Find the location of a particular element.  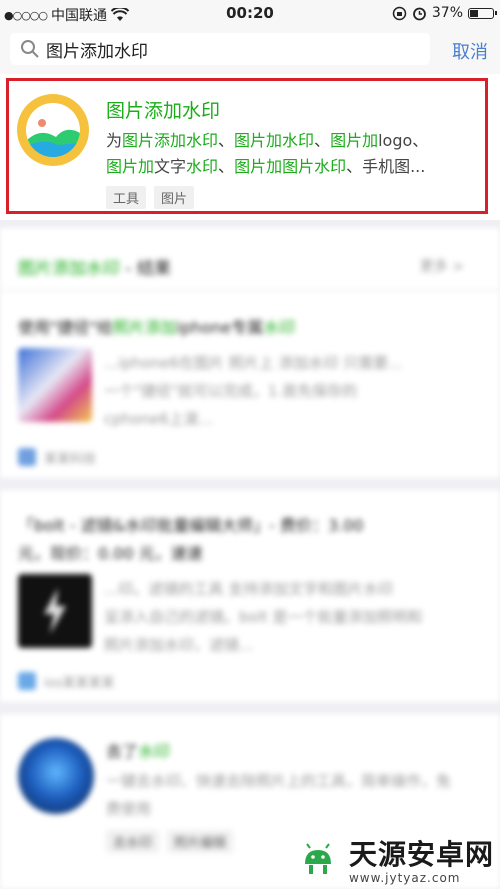

desc-text: 文字 is located at coordinates (170, 166).